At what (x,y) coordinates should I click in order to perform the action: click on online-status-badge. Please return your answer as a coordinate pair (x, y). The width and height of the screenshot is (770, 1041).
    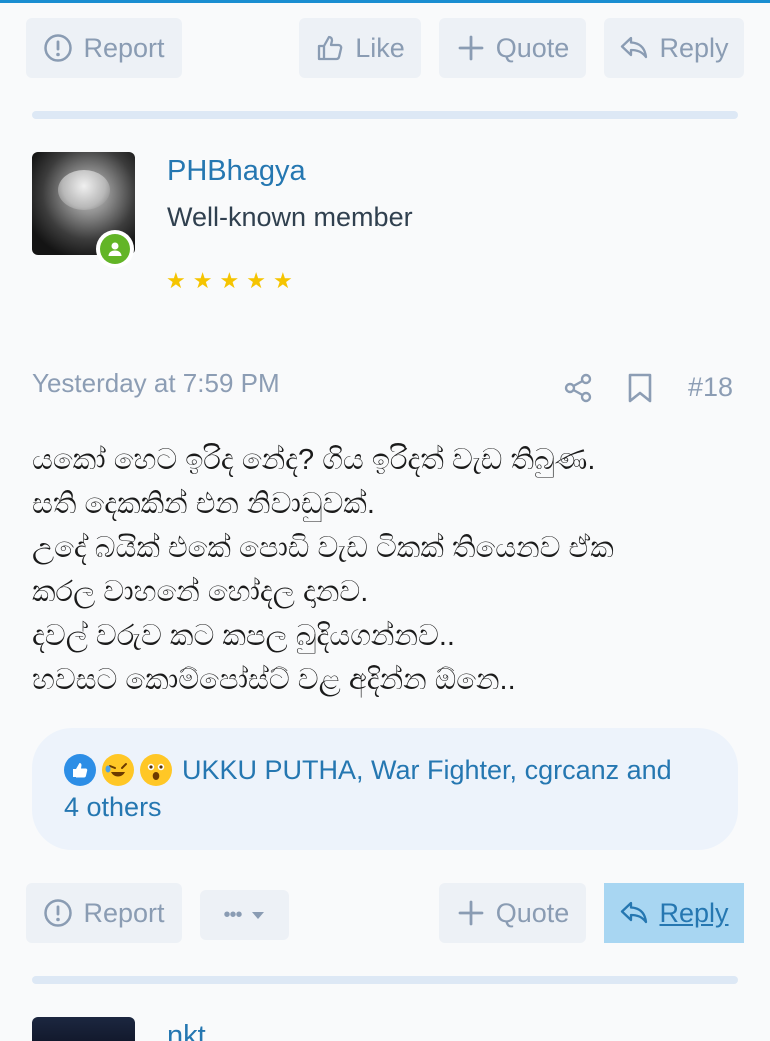
    Looking at the image, I should click on (115, 249).